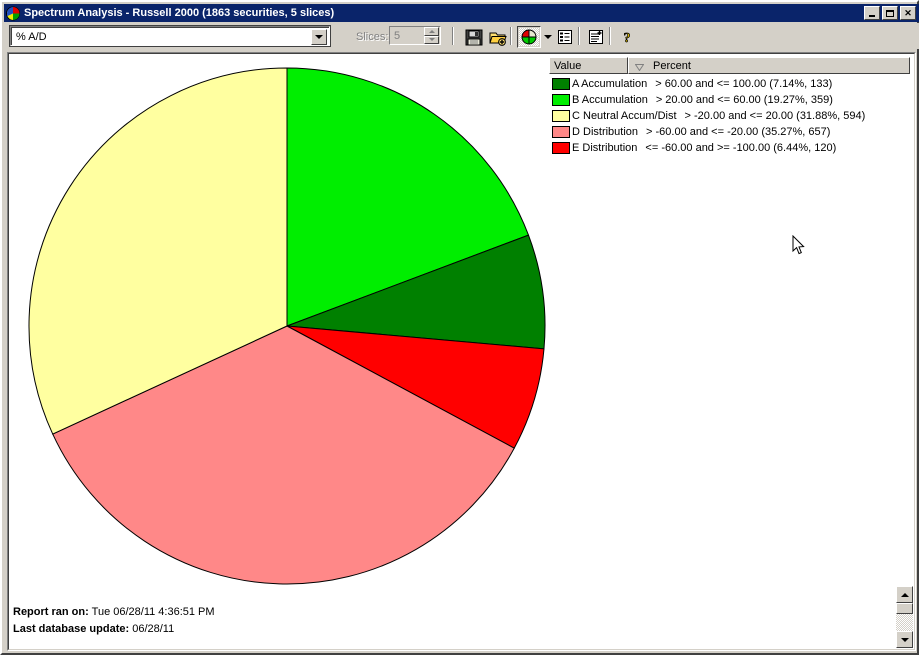 The width and height of the screenshot is (919, 655). Describe the element at coordinates (565, 37) in the screenshot. I see `report-button` at that location.